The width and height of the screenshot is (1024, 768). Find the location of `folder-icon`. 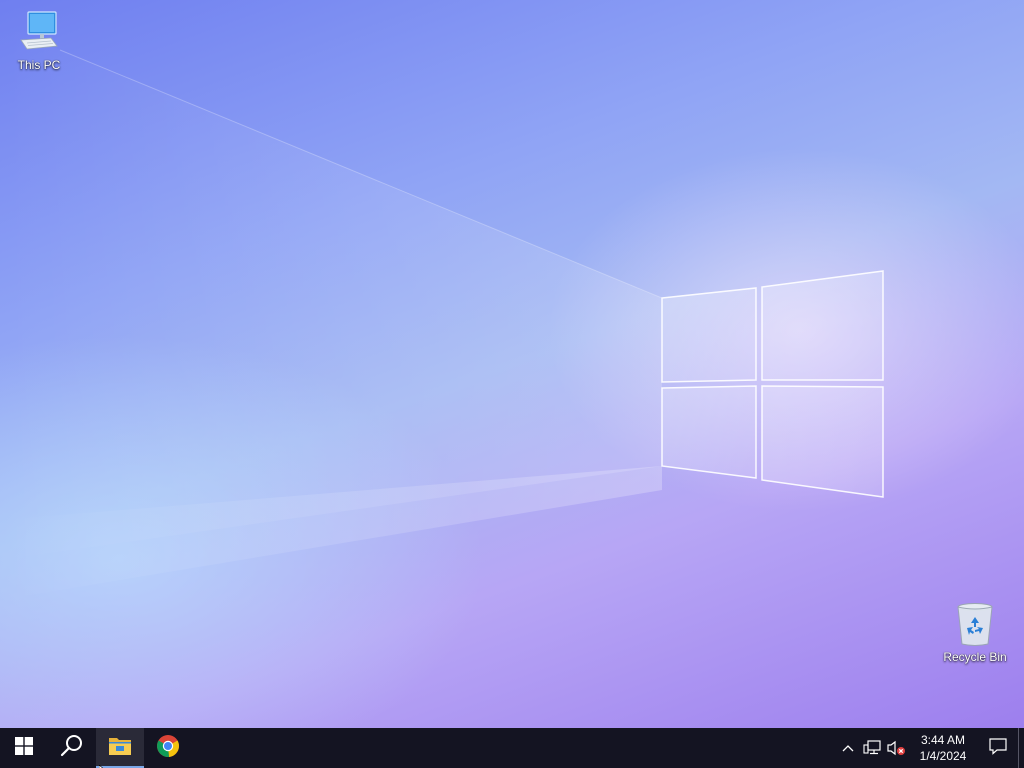

folder-icon is located at coordinates (120, 748).